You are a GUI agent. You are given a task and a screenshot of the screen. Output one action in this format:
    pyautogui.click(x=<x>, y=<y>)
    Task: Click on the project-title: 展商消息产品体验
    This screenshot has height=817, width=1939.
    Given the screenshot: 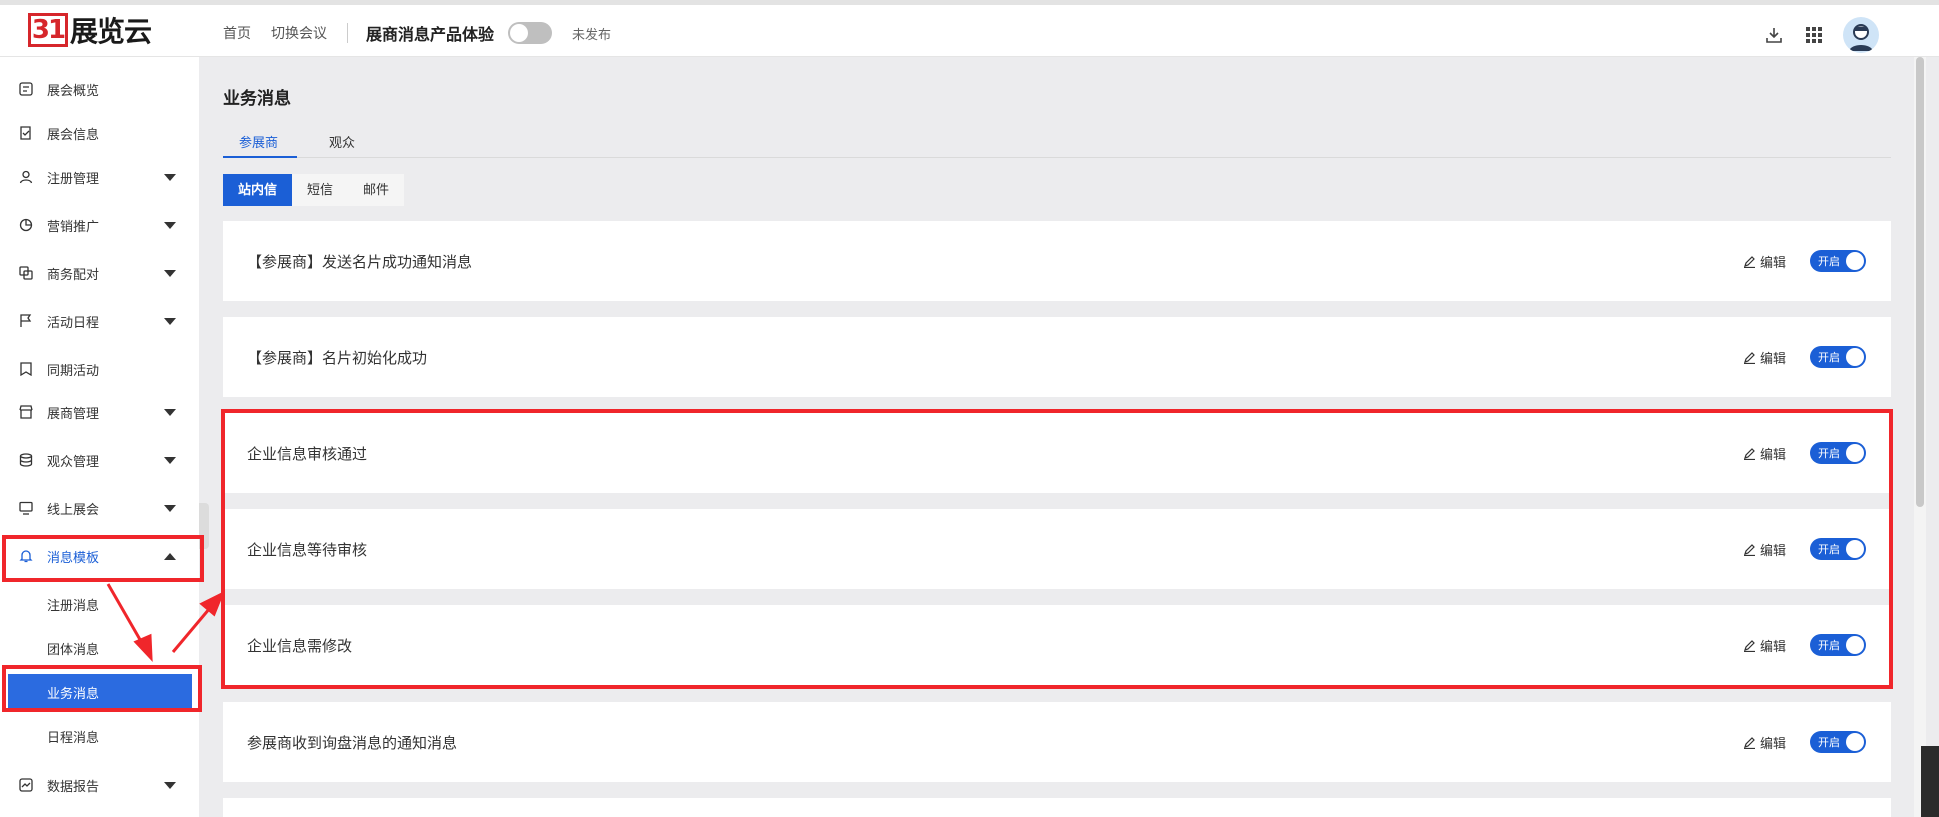 What is the action you would take?
    pyautogui.click(x=430, y=35)
    